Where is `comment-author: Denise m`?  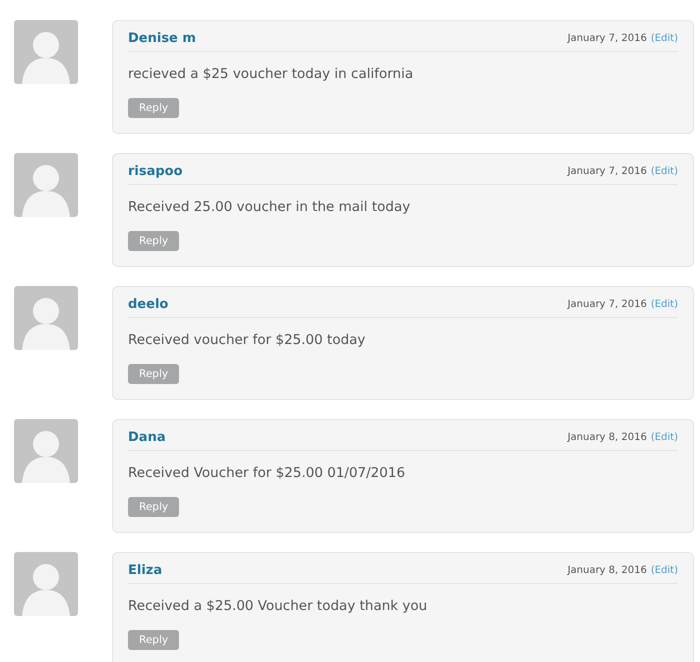
comment-author: Denise m is located at coordinates (162, 38).